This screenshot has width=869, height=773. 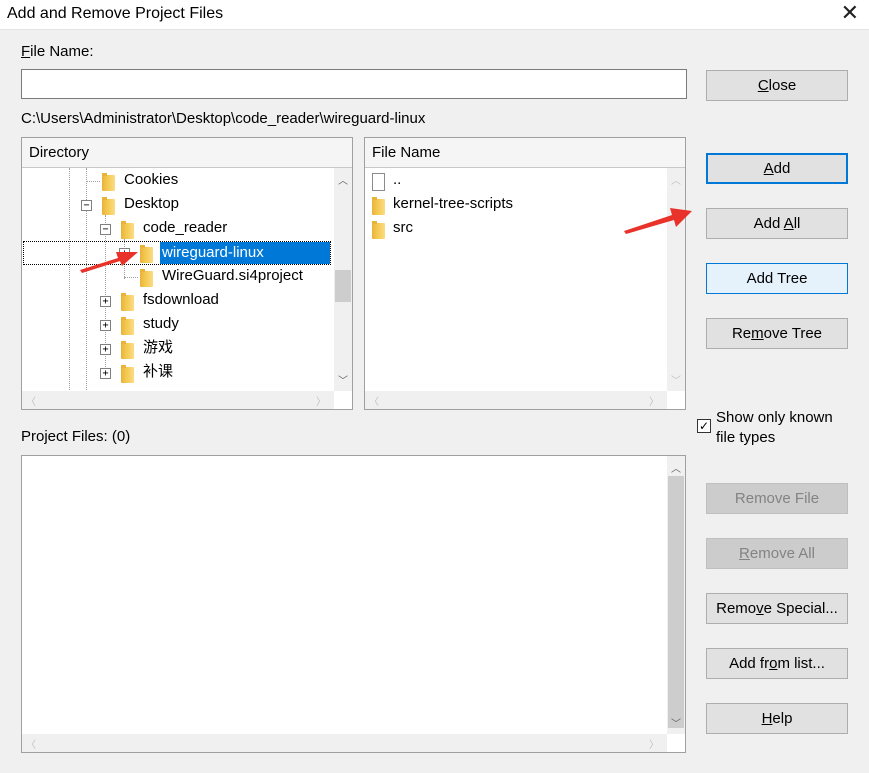 What do you see at coordinates (525, 153) in the screenshot?
I see `file-list-header: File Name` at bounding box center [525, 153].